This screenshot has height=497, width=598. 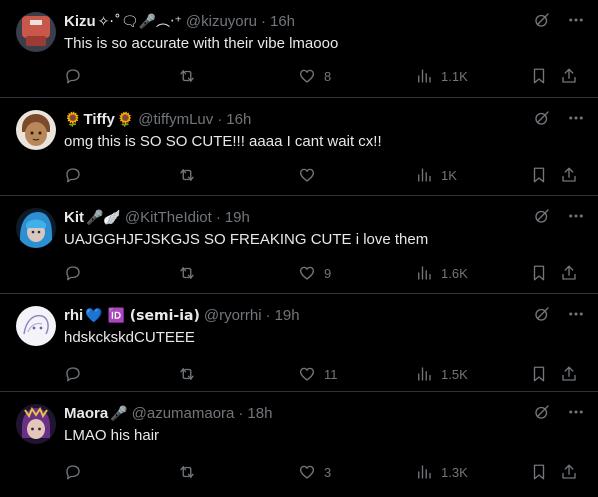 What do you see at coordinates (328, 273) in the screenshot?
I see `like-count: 9` at bounding box center [328, 273].